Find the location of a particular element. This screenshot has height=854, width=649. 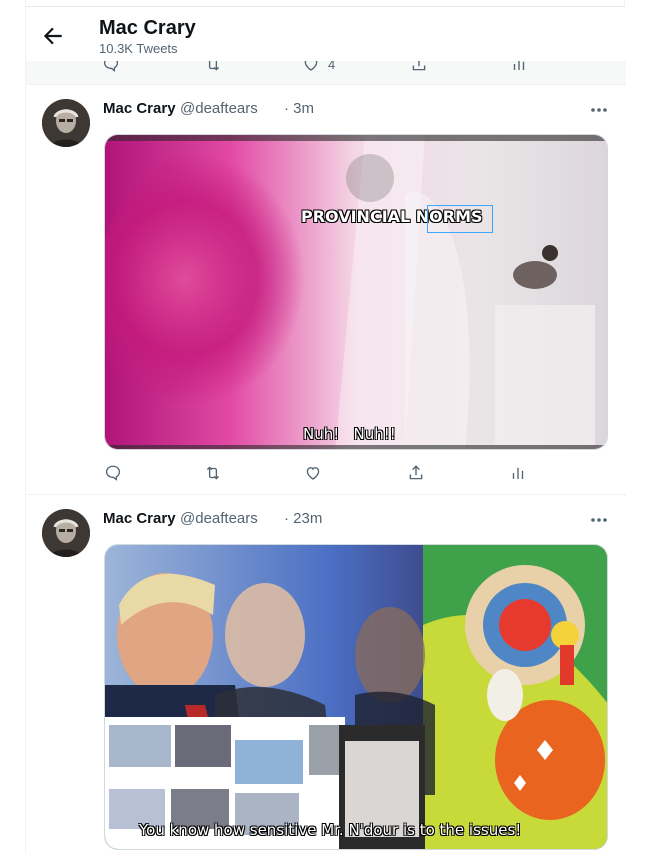

selection-box is located at coordinates (460, 219).